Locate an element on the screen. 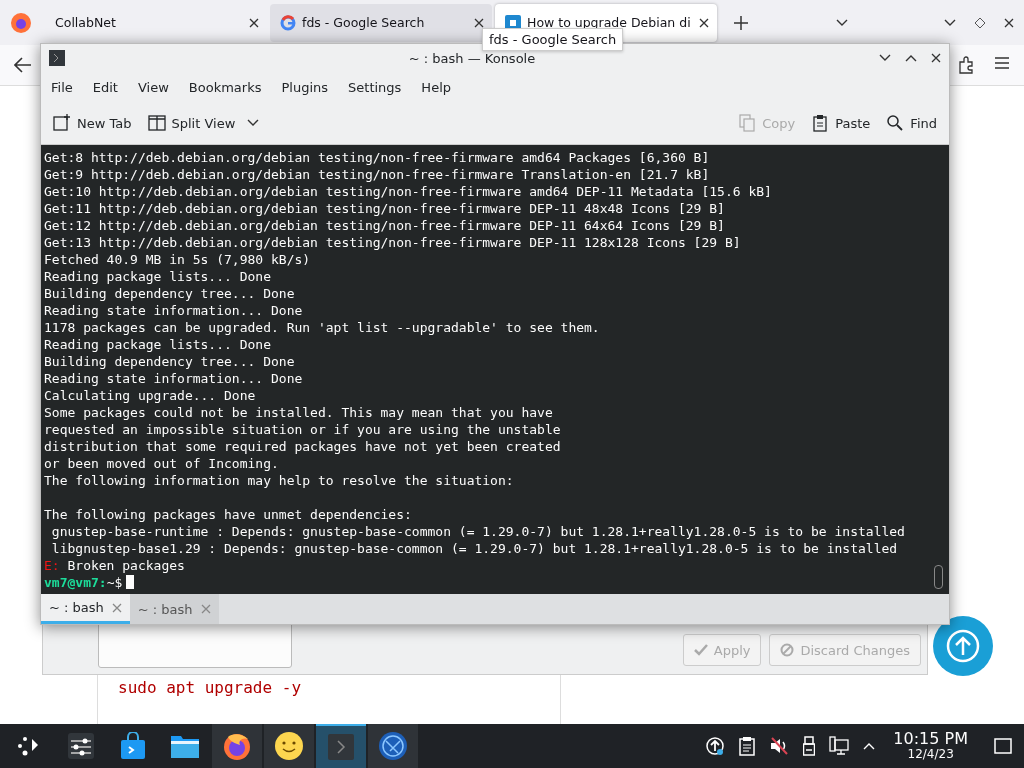 This screenshot has height=768, width=1024. terminal-line: Get:11 http://deb.debian.org/debian testing/non-free-firmware DEP-11 48x48 Icons [29 B] is located at coordinates (385, 208).